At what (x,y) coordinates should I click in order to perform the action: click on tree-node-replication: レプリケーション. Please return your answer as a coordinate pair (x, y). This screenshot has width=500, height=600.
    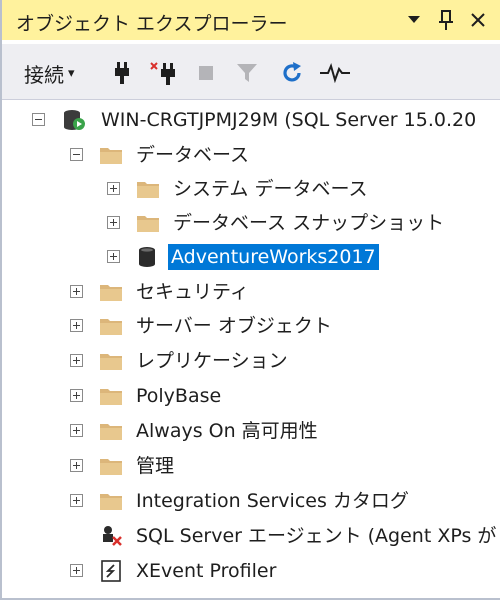
    Looking at the image, I should click on (251, 362).